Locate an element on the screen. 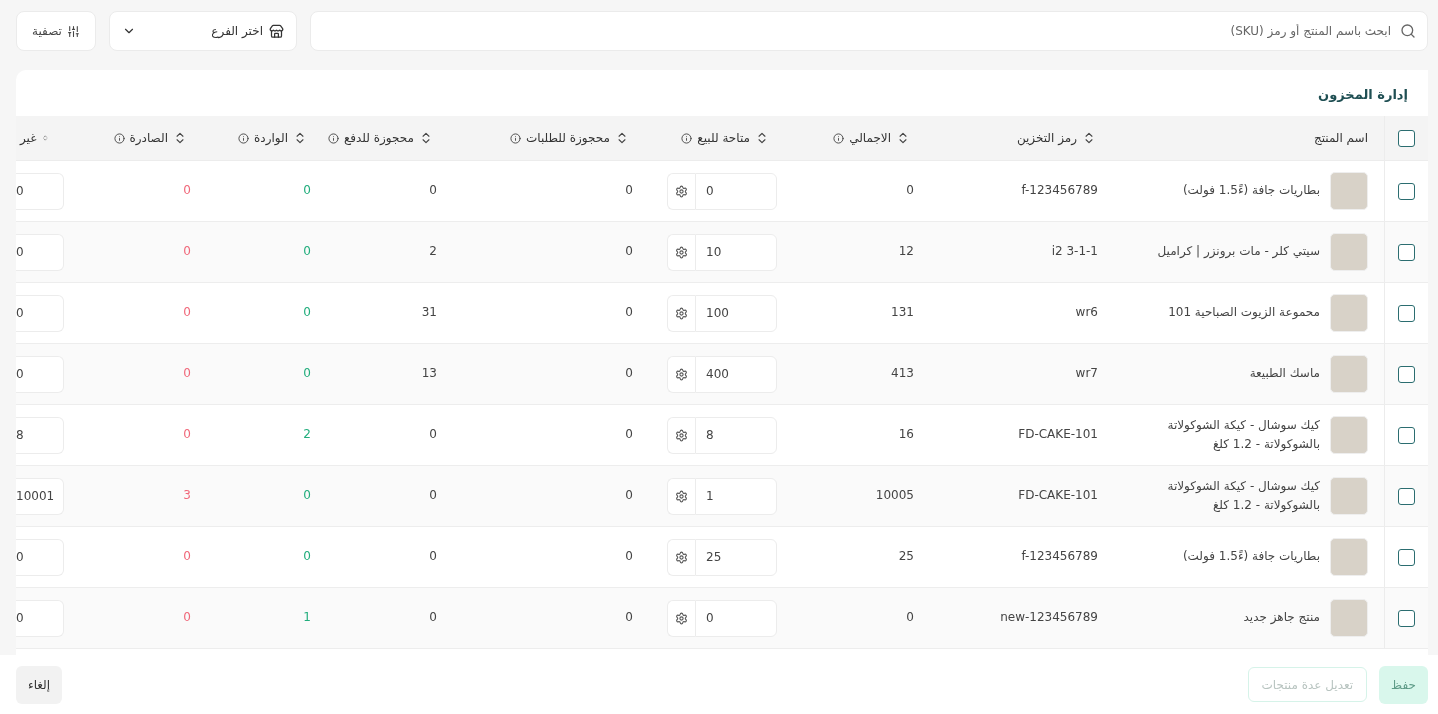 The width and height of the screenshot is (1438, 714). store-icon is located at coordinates (276, 31).